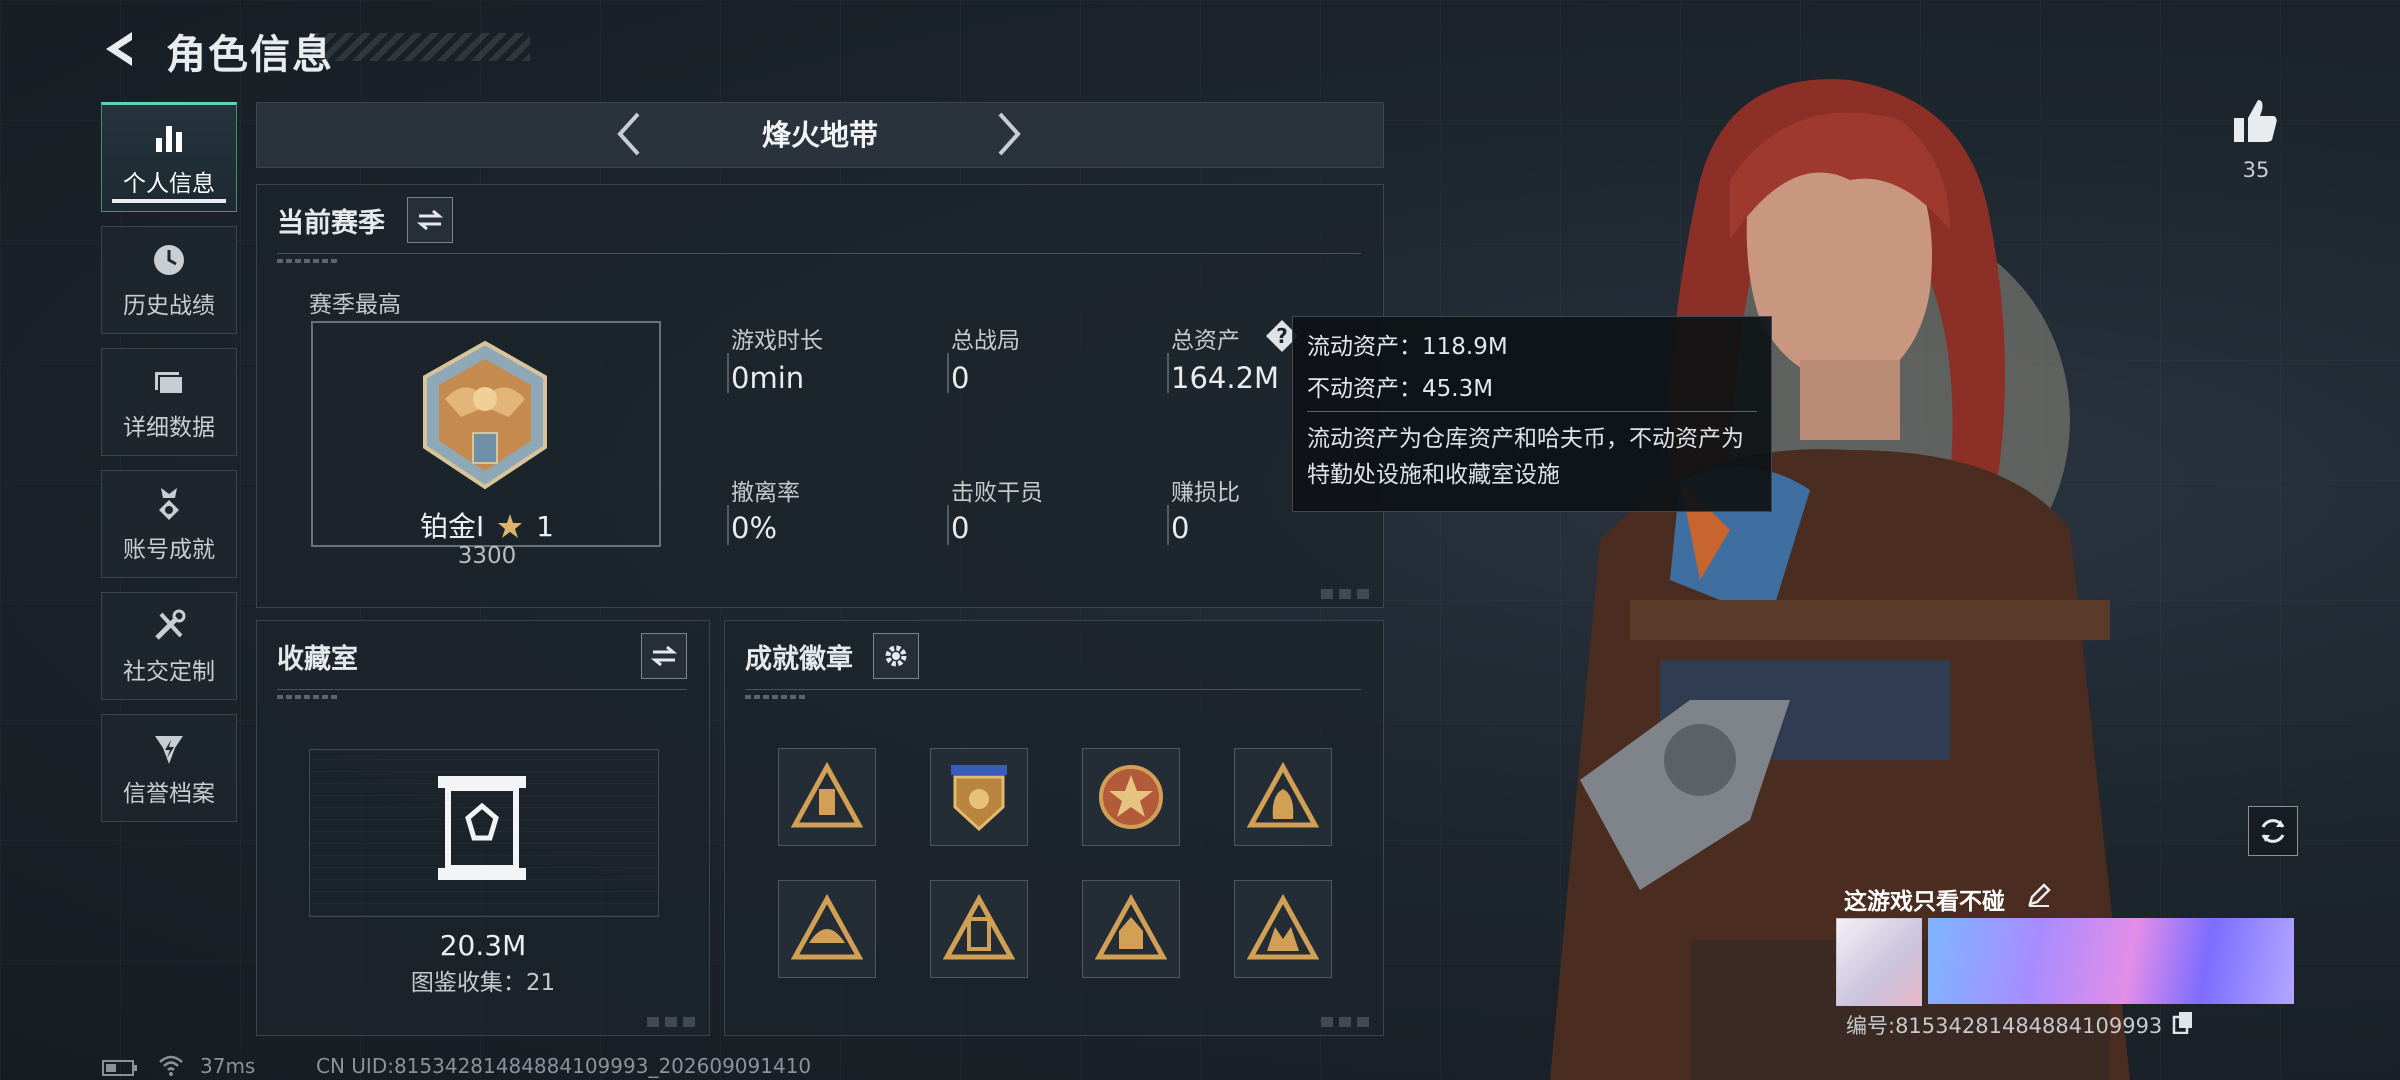  What do you see at coordinates (355, 305) in the screenshot?
I see `season-best-label: 赛季最高` at bounding box center [355, 305].